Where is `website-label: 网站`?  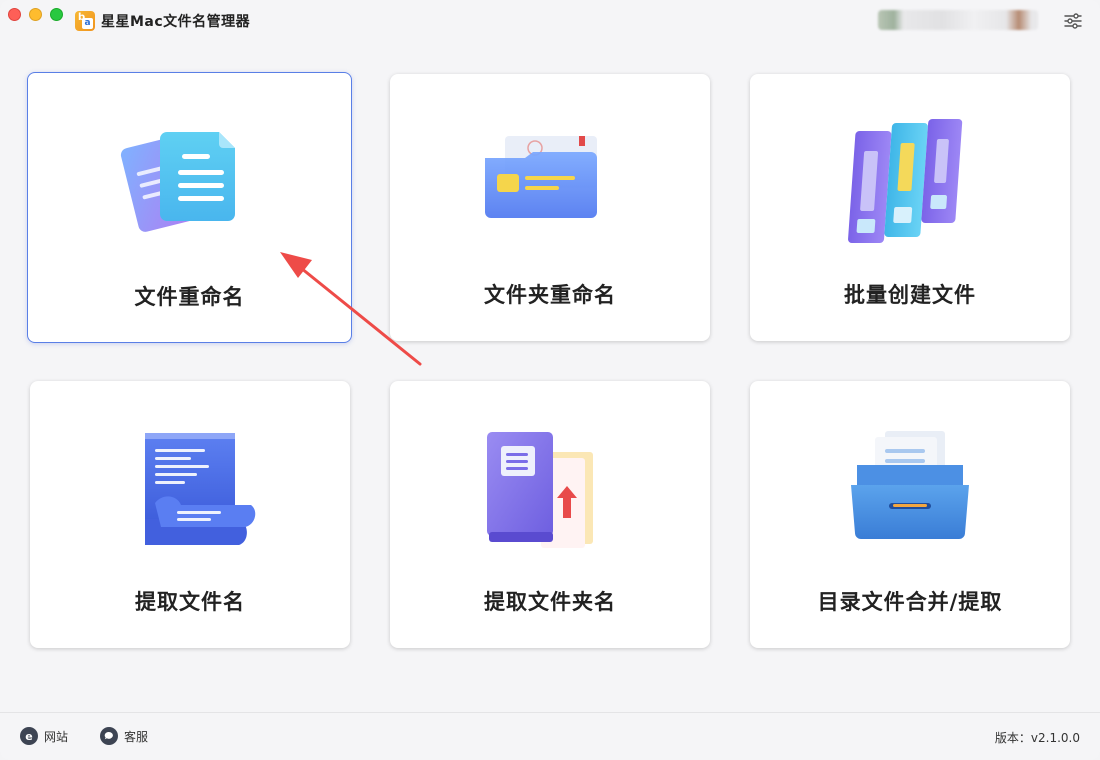 website-label: 网站 is located at coordinates (56, 736).